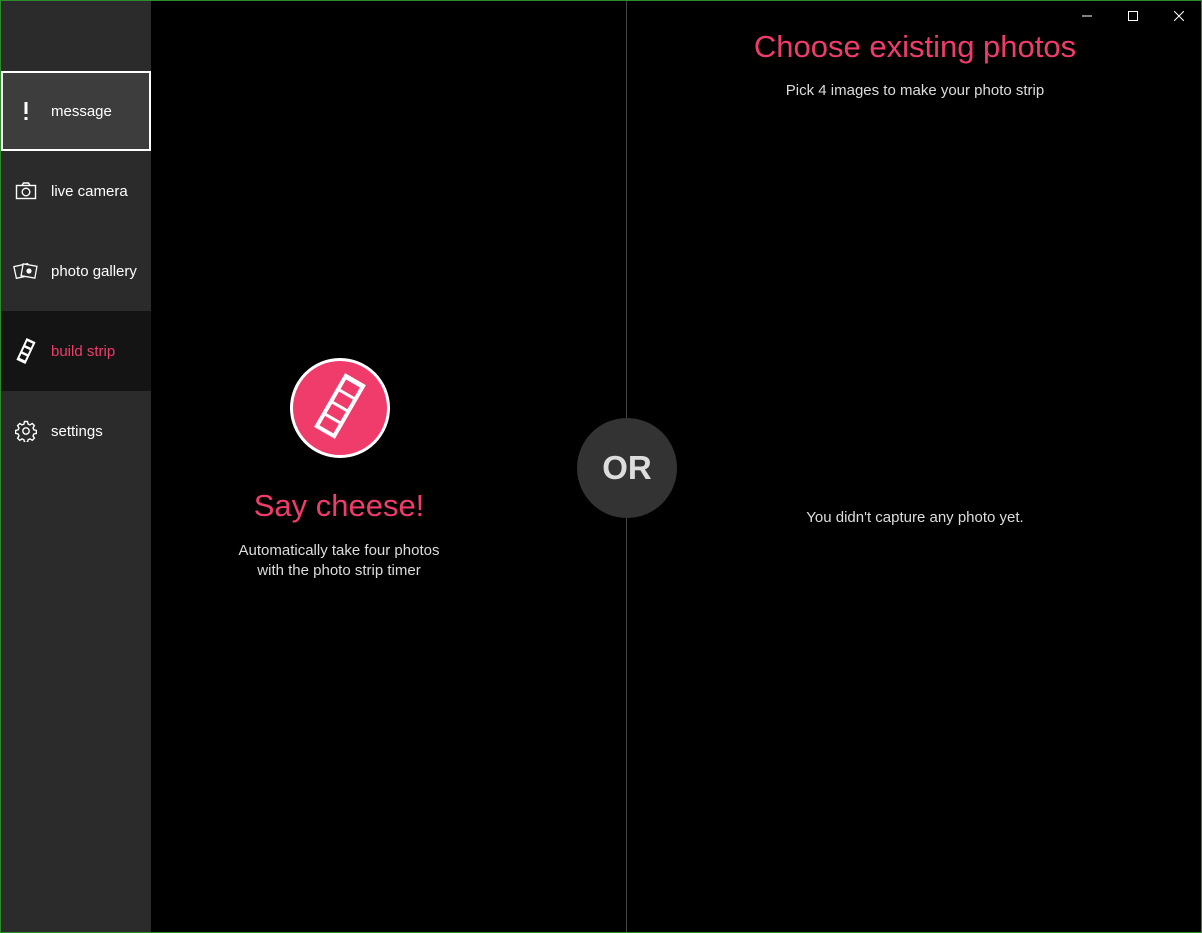  What do you see at coordinates (26, 271) in the screenshot?
I see `gallery-icon` at bounding box center [26, 271].